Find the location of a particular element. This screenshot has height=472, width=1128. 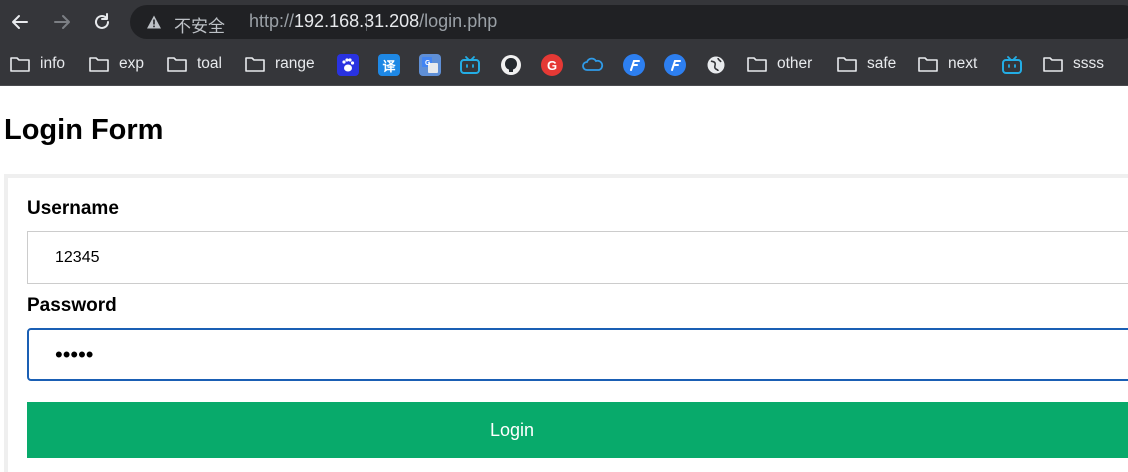

bookmark-bilibili is located at coordinates (470, 65).